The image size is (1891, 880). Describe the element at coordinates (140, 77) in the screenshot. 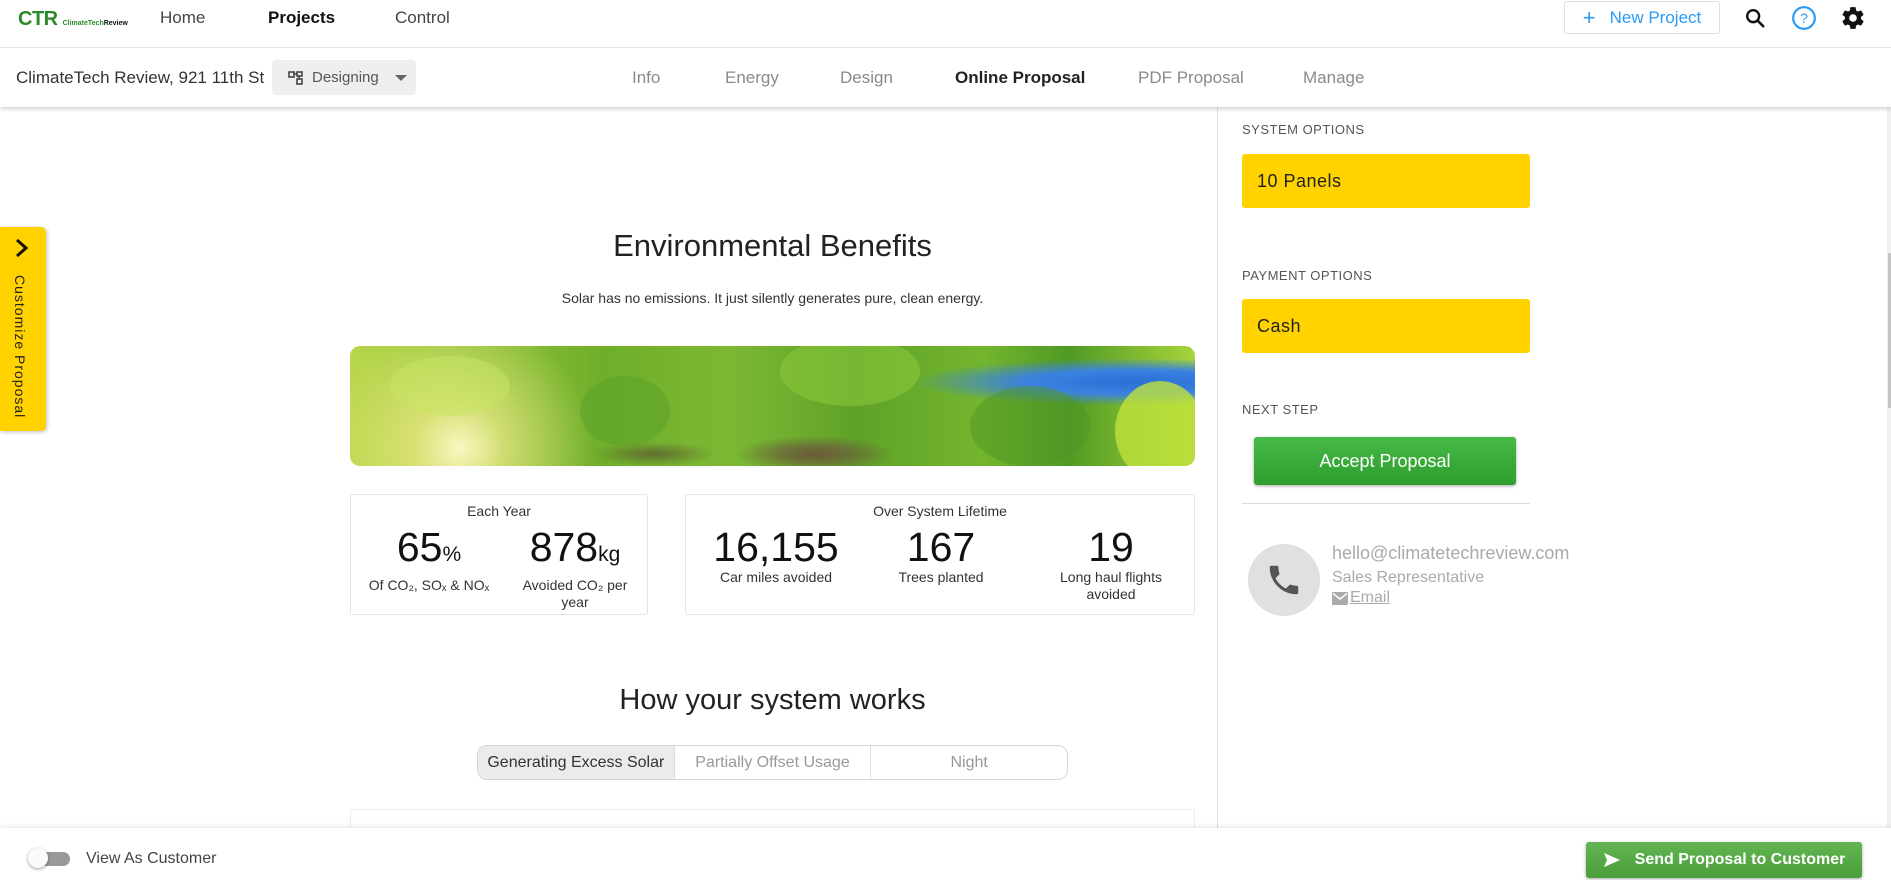

I see `project-name: ClimateTech Review, 921 11th St` at that location.